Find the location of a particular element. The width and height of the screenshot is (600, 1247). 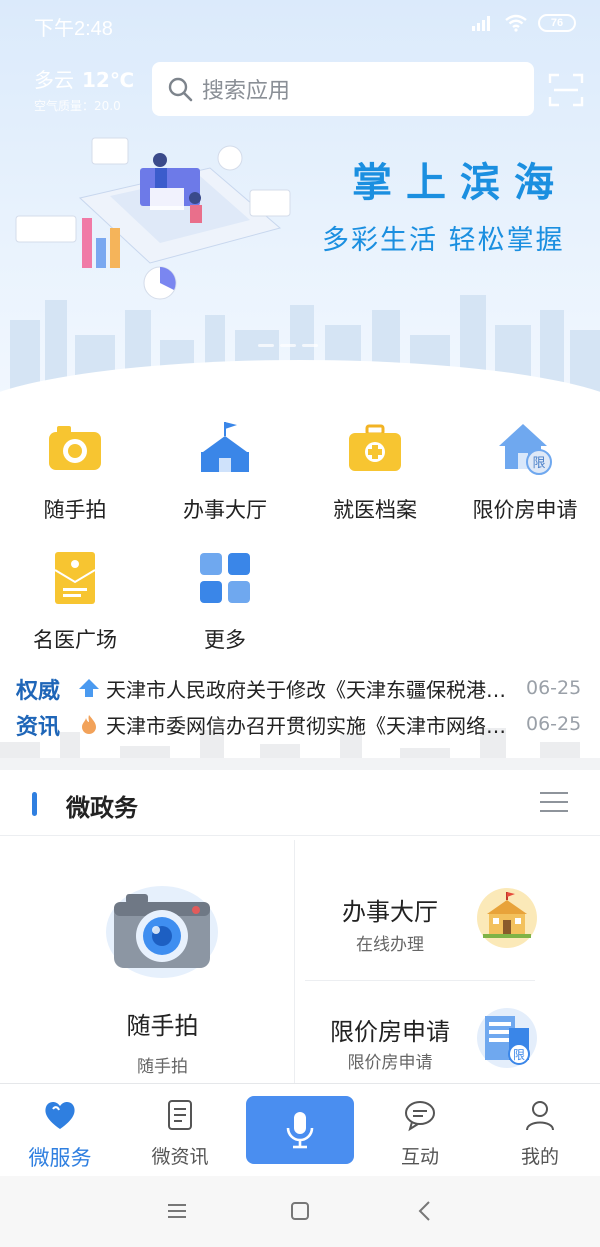

section-divider is located at coordinates (300, 764).